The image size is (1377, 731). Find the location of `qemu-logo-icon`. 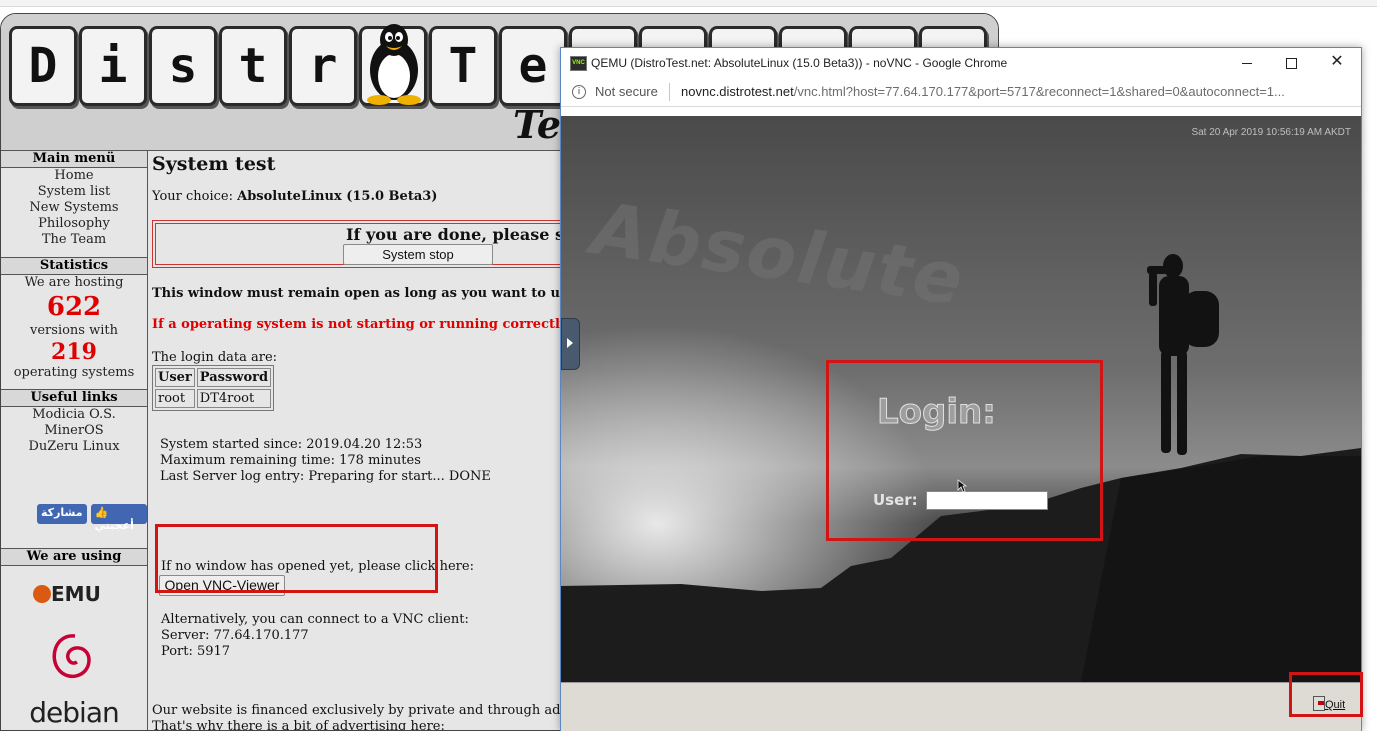

qemu-logo-icon is located at coordinates (42, 594).